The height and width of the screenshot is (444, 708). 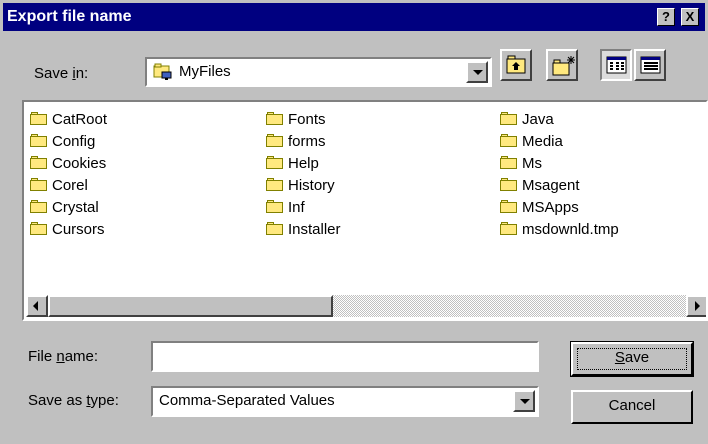 What do you see at coordinates (247, 400) in the screenshot?
I see `save-as-type-value: Comma-Separated Values` at bounding box center [247, 400].